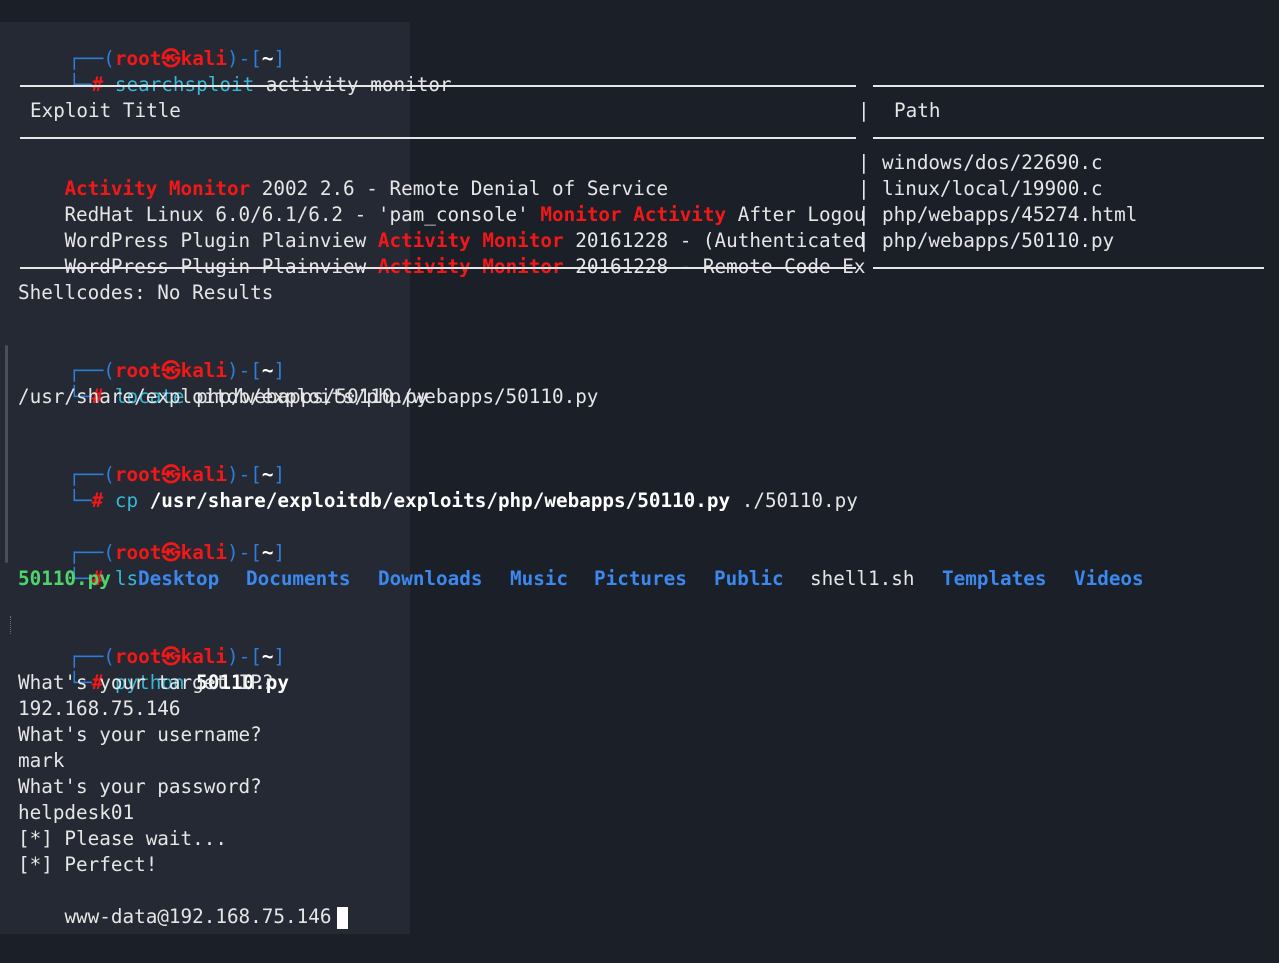  Describe the element at coordinates (198, 916) in the screenshot. I see `shell-prompt: www-data@192.168.75.146` at that location.